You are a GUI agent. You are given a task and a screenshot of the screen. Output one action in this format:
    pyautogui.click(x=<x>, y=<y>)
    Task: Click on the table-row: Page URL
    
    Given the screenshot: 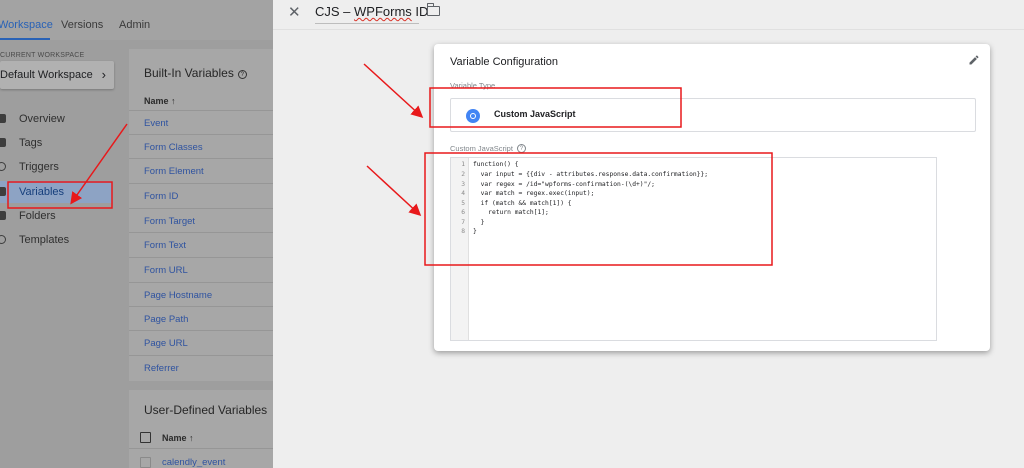 What is the action you would take?
    pyautogui.click(x=201, y=342)
    